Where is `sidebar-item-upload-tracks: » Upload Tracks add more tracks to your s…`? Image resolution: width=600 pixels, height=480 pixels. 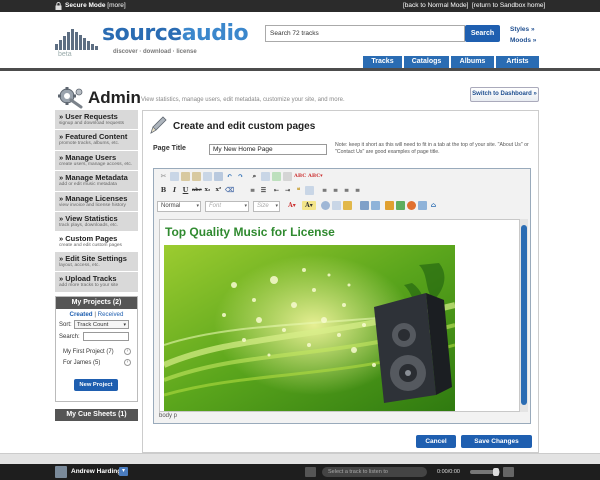
sidebar-item-upload-tracks: » Upload Tracks add more tracks to your s… is located at coordinates (96, 282).